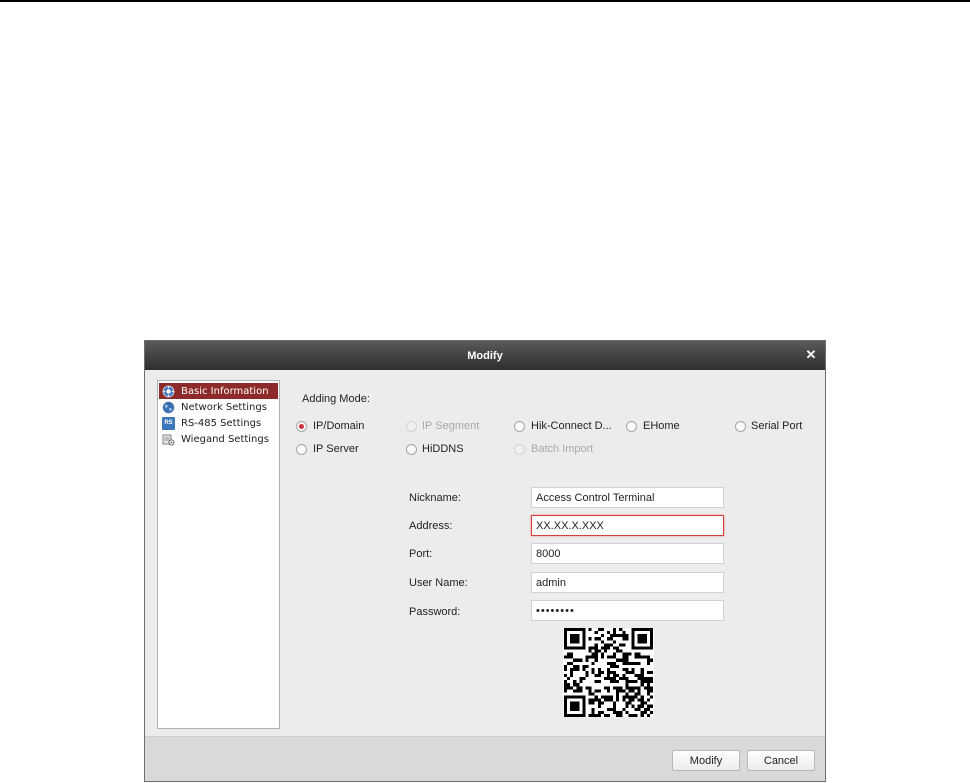 The width and height of the screenshot is (970, 783). I want to click on radio-label-serial-port: Serial Port, so click(777, 426).